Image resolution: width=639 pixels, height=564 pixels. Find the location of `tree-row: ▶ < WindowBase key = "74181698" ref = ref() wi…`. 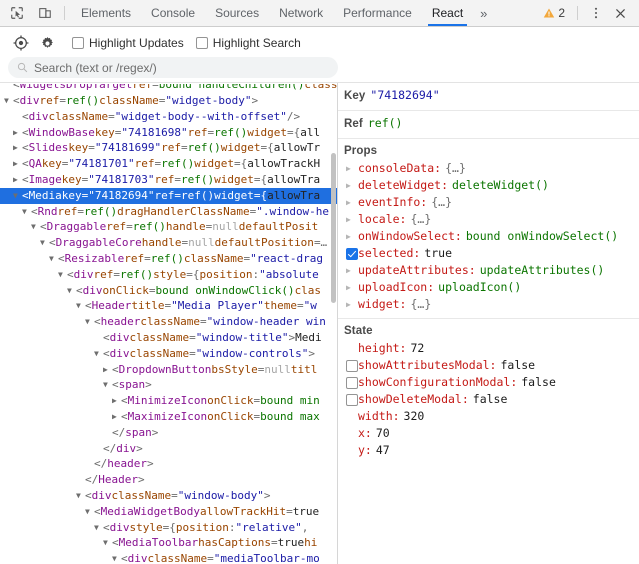

tree-row: ▶ < WindowBase key = "74181698" ref = ref() wi… is located at coordinates (168, 133).